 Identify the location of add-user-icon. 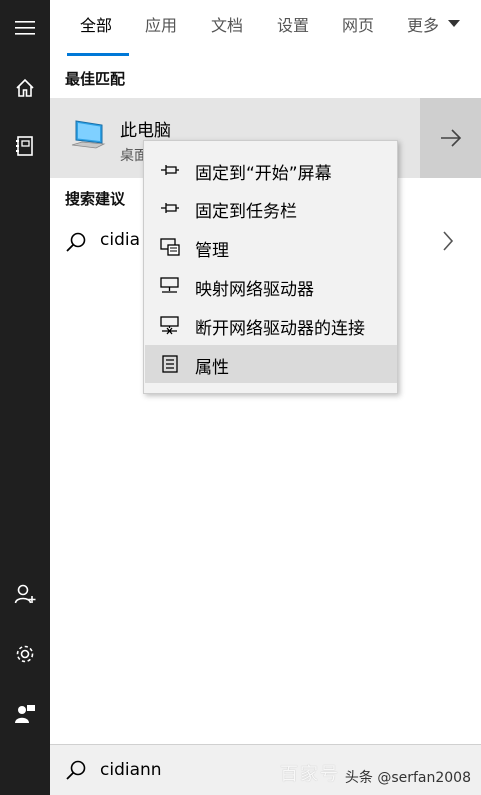
(25, 594).